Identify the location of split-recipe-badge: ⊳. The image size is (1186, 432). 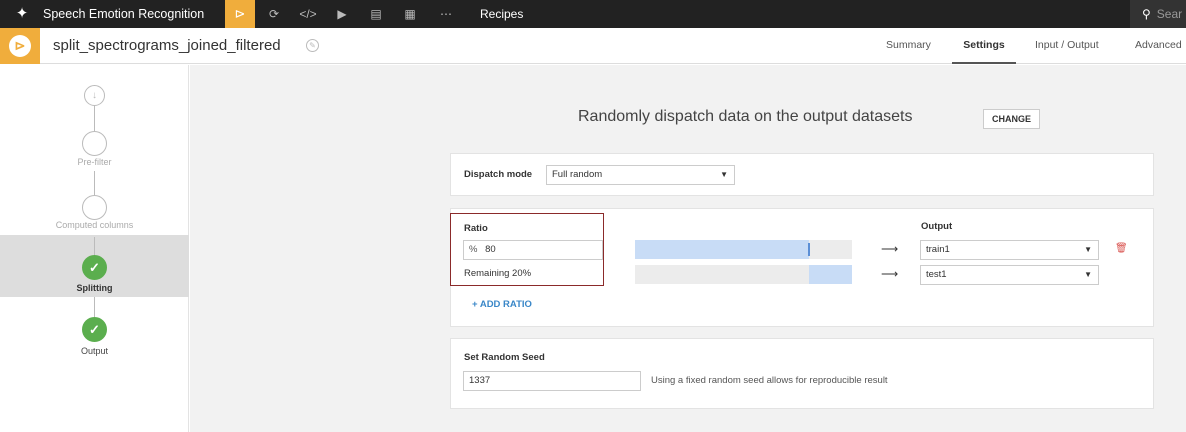
(20, 46).